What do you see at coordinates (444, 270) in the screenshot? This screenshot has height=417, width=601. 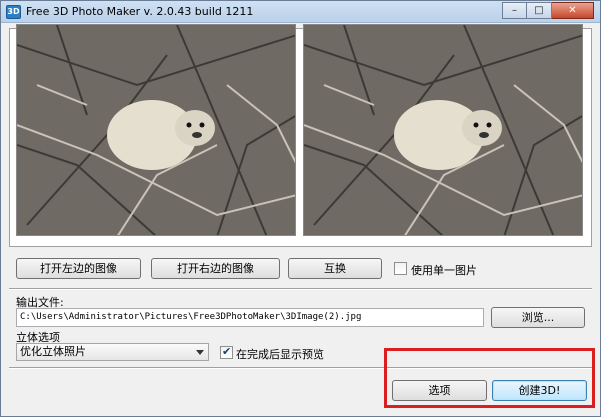 I see `single-image-label: 使用单一图片` at bounding box center [444, 270].